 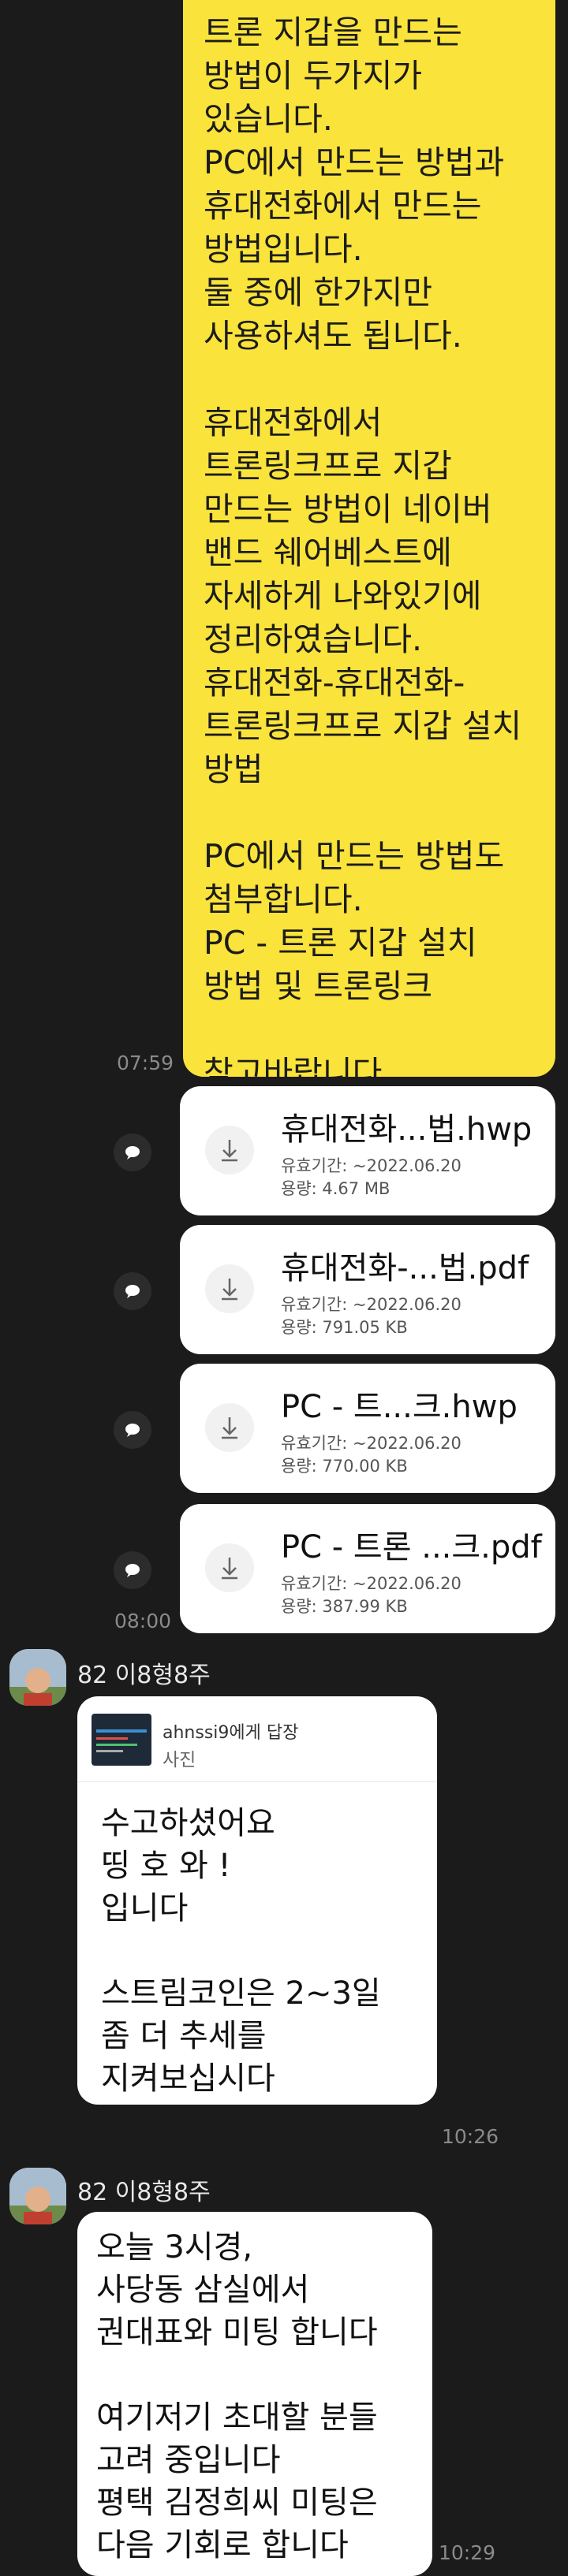 I want to click on message-line: 지켜보십시다, so click(x=188, y=2078).